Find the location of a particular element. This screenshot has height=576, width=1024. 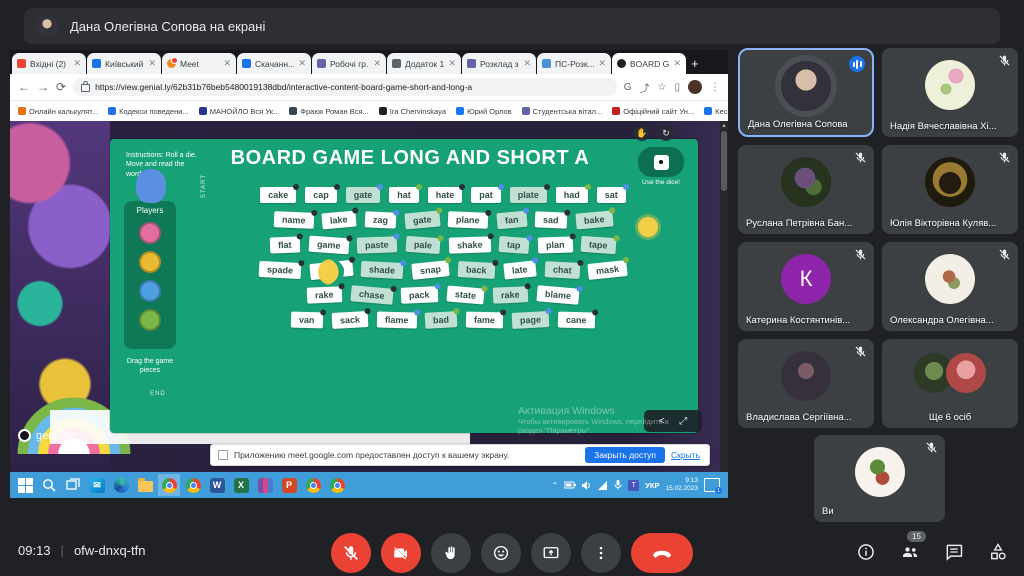

self-tile-slot: Ви is located at coordinates (879, 478).